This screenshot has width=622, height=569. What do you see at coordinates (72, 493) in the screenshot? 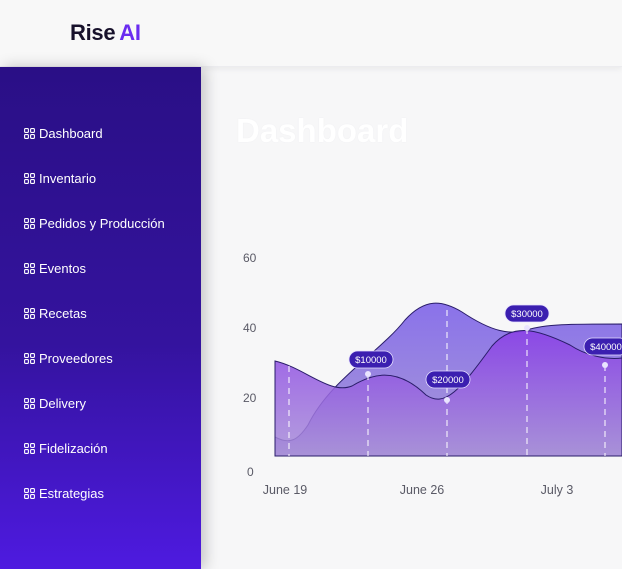
I see `sidebar-item-label: Estrategias` at bounding box center [72, 493].